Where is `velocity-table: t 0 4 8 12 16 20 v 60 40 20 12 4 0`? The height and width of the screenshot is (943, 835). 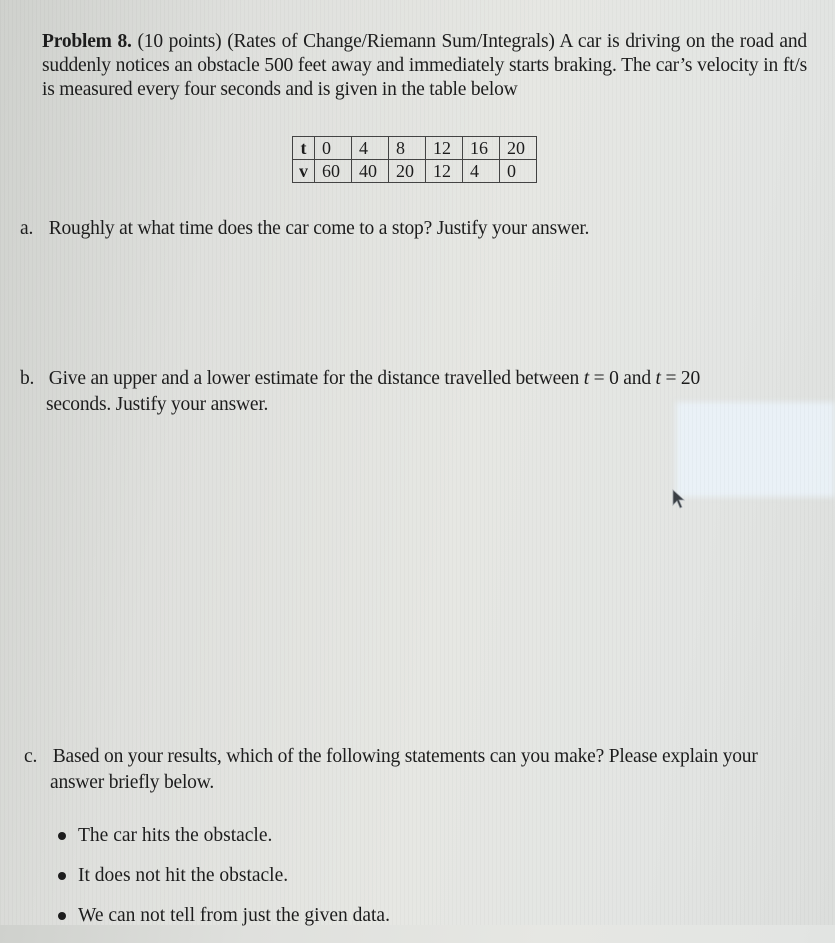
velocity-table: t 0 4 8 12 16 20 v 60 40 20 12 4 0 is located at coordinates (414, 159).